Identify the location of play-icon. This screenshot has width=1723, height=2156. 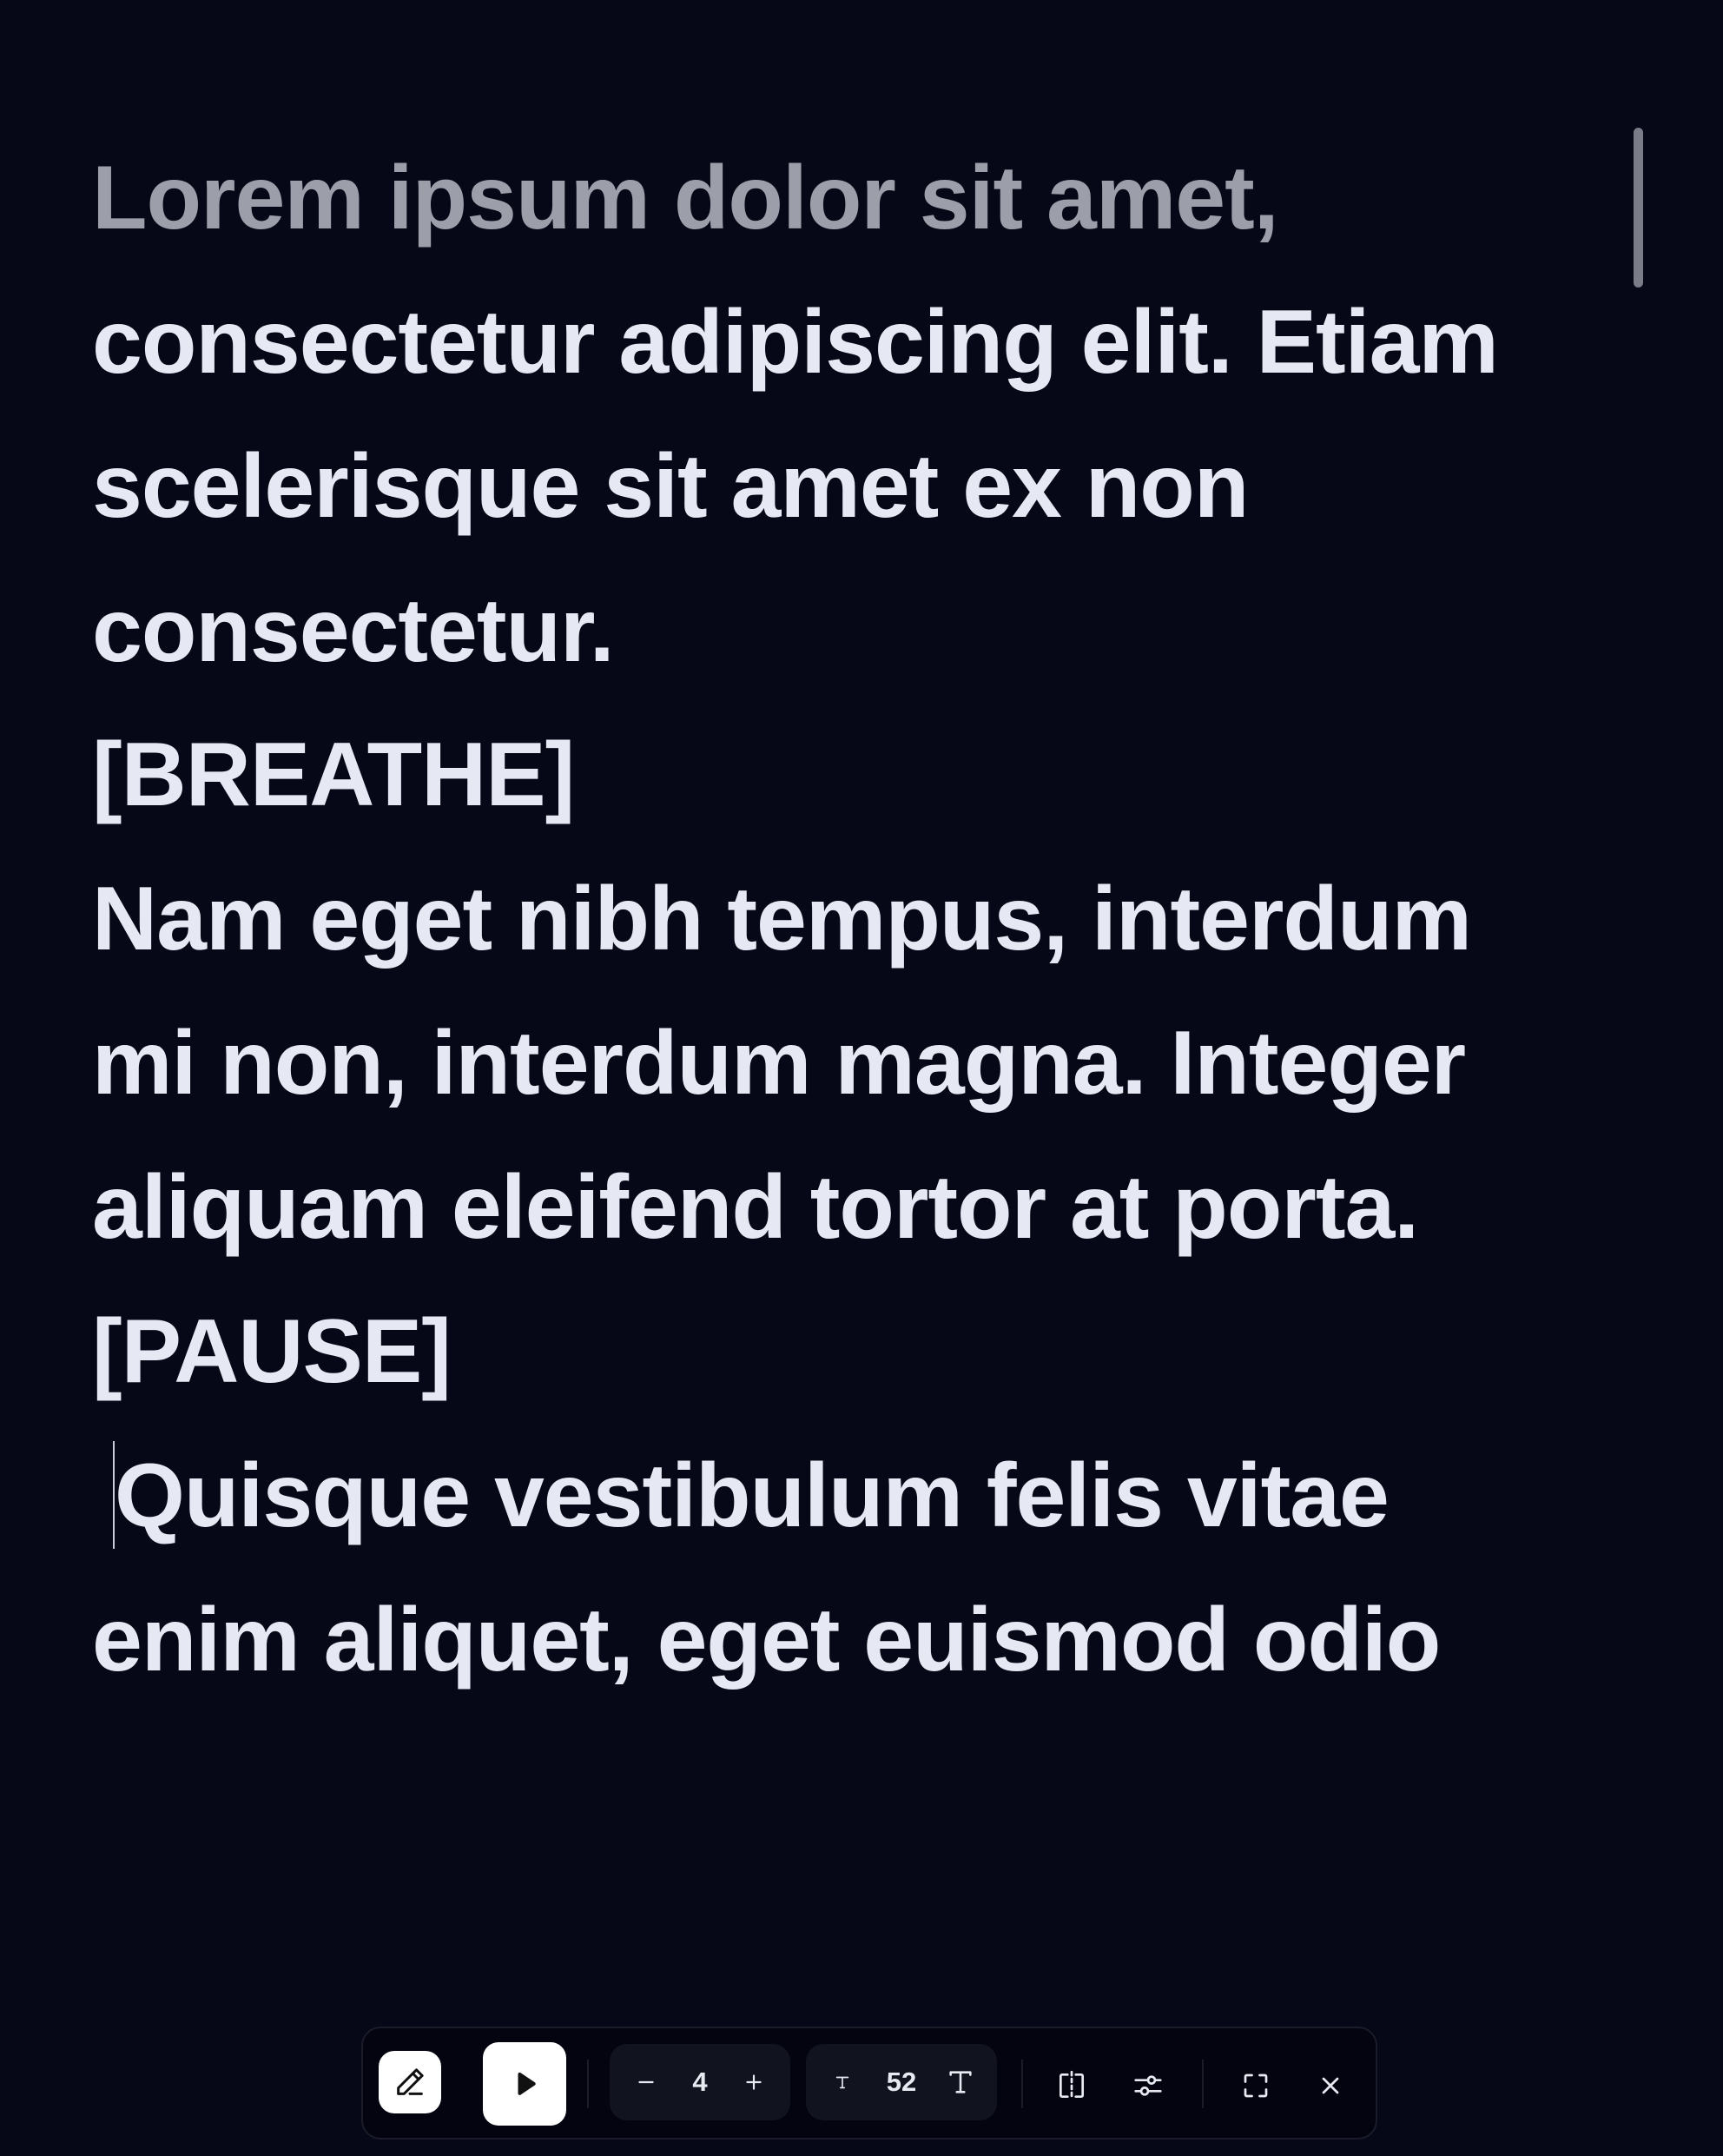
(524, 2084).